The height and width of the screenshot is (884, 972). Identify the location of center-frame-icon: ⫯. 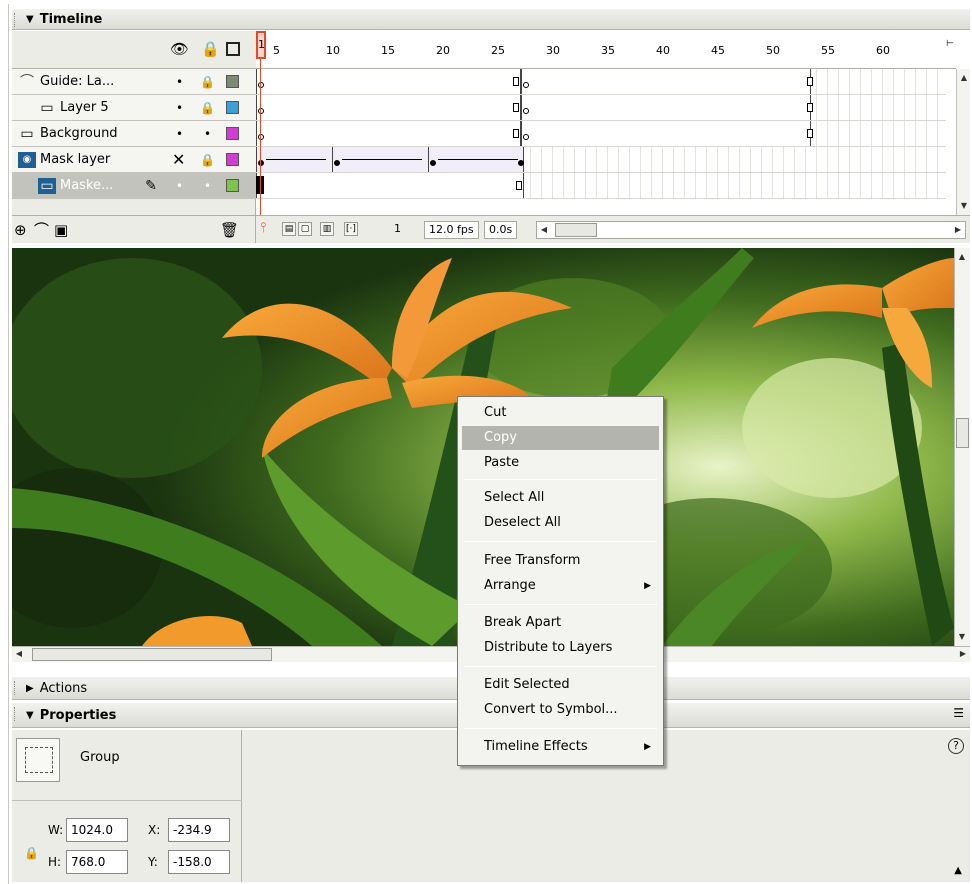
(263, 228).